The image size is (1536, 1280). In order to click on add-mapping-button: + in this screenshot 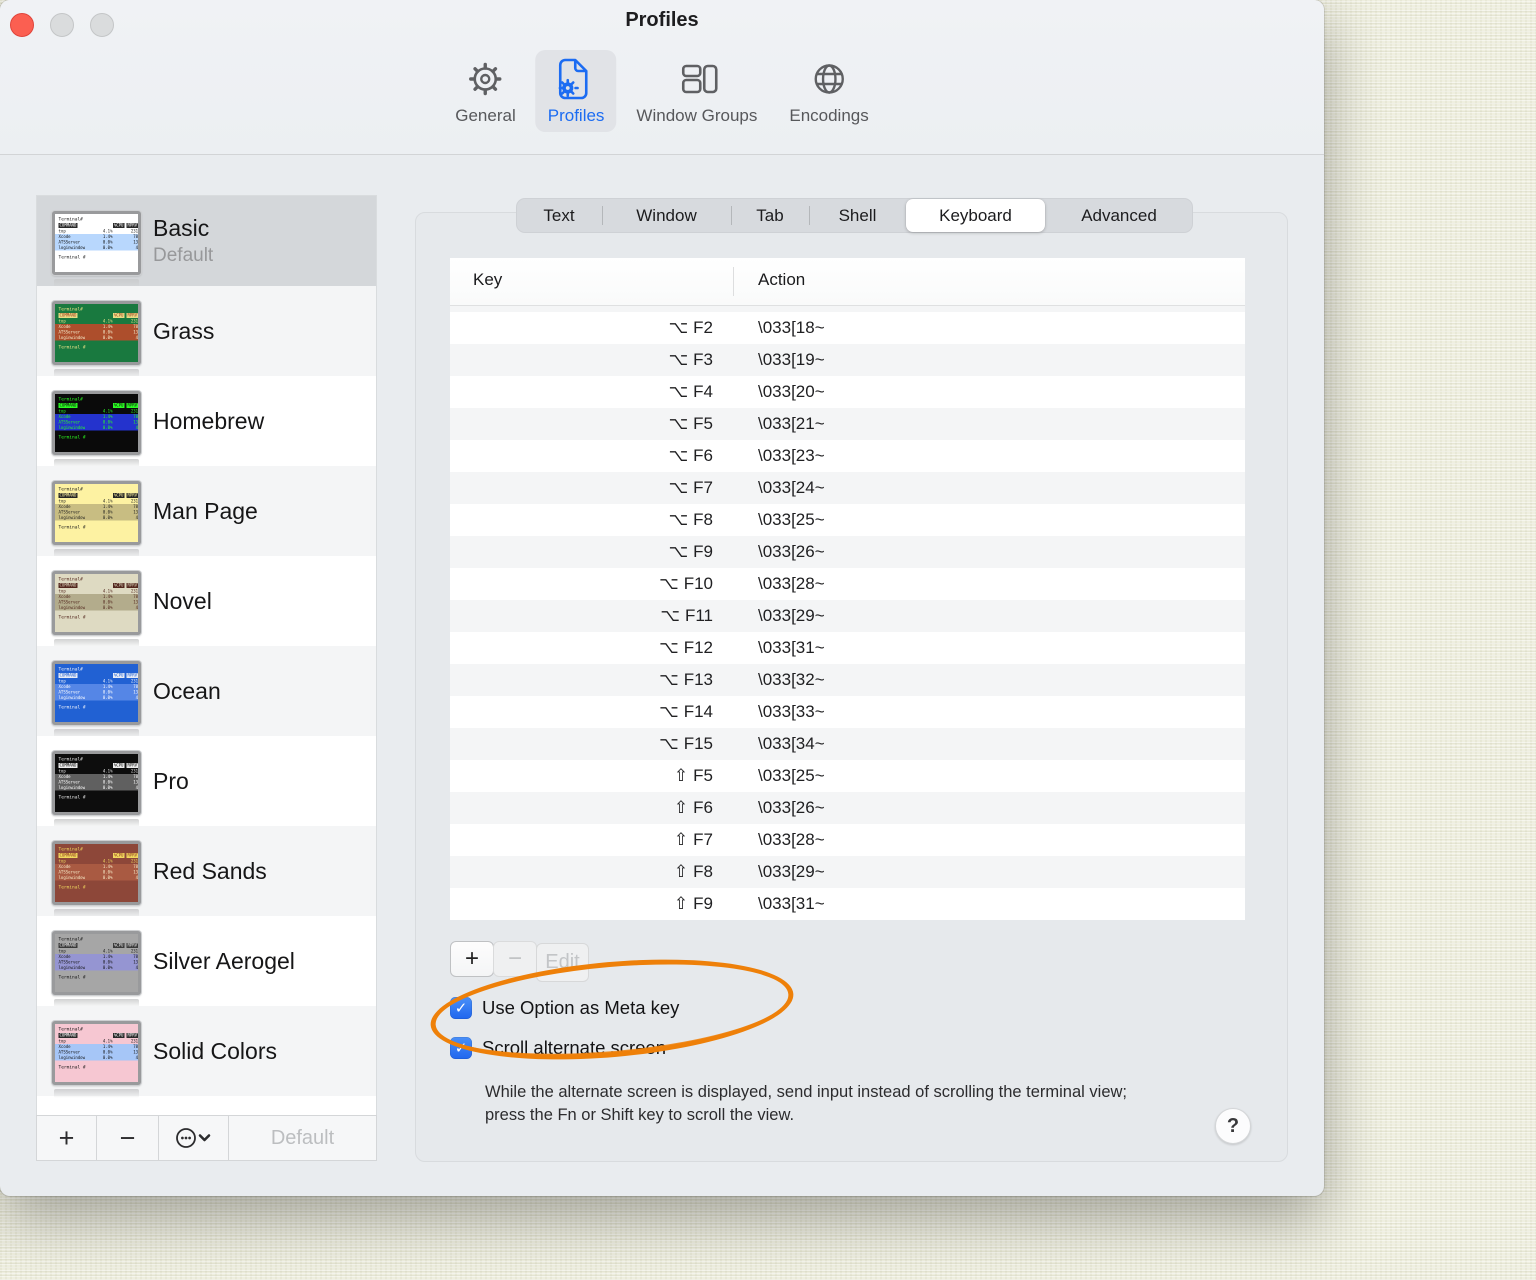, I will do `click(472, 959)`.